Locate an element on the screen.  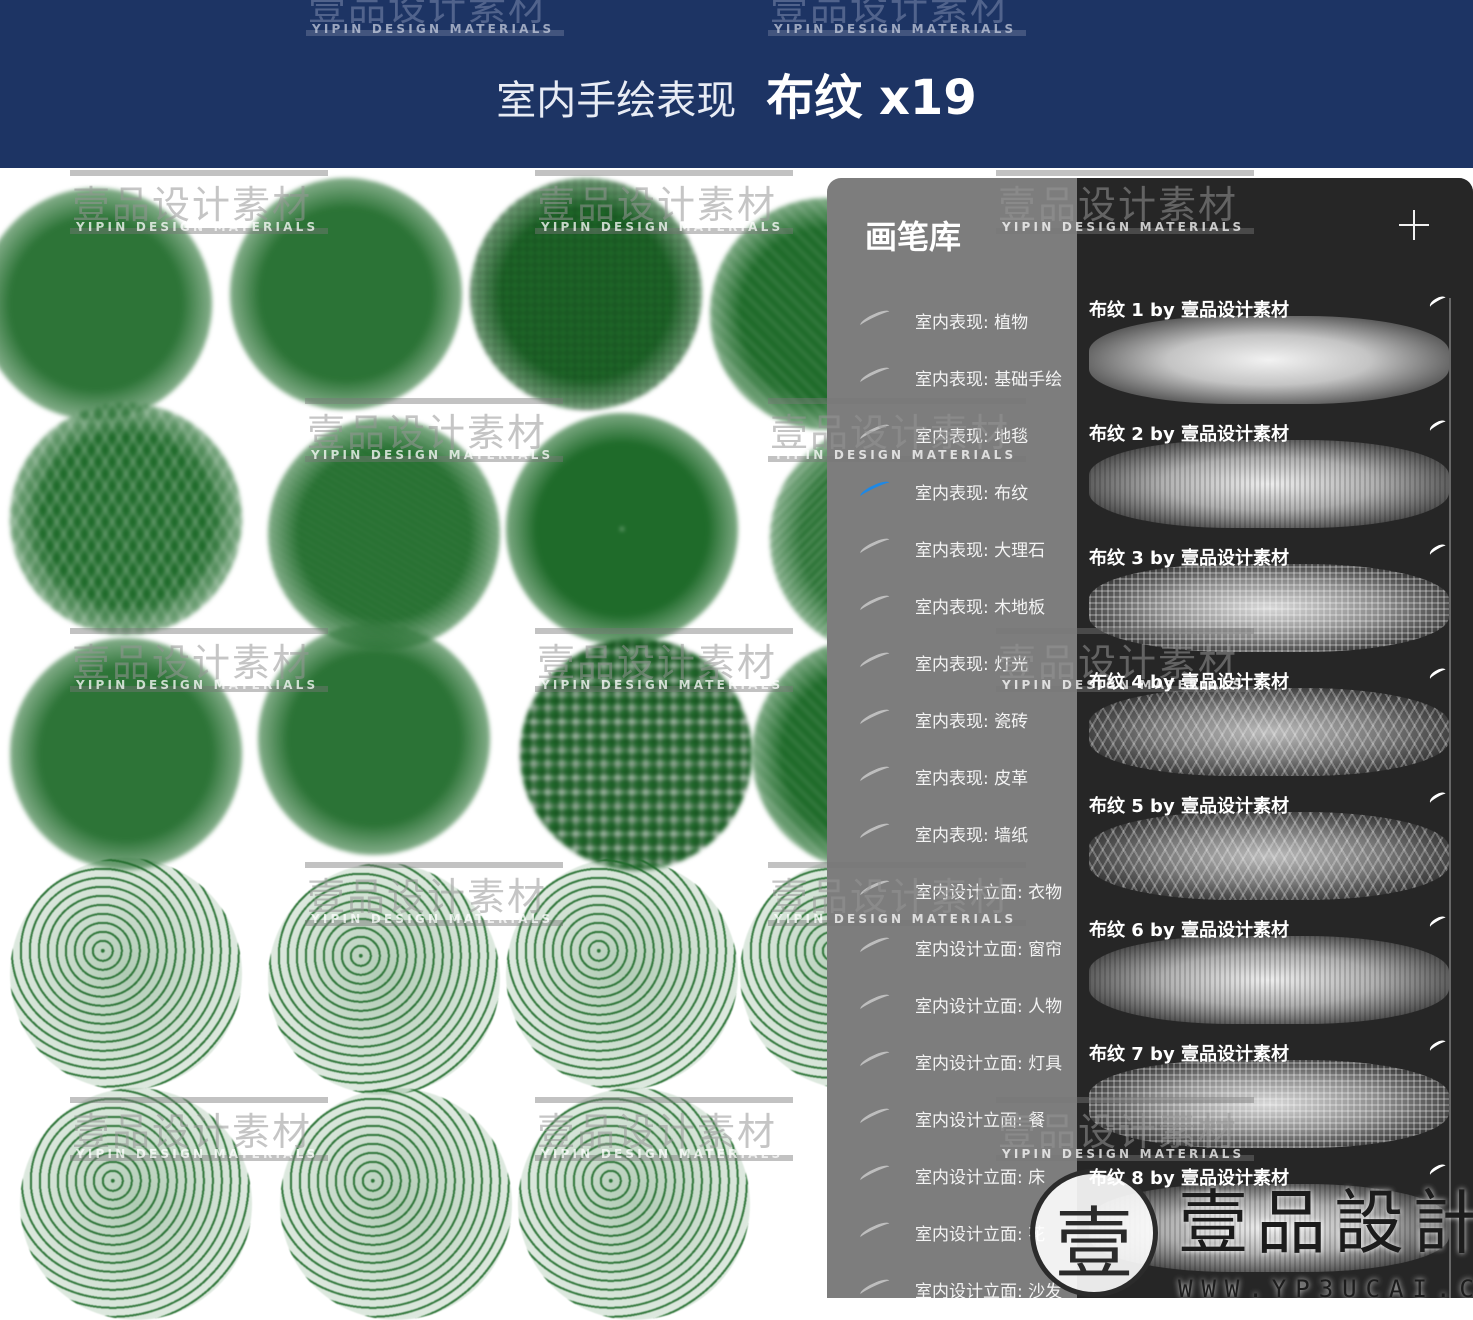
brush-set-label: 室内表现: 植物 is located at coordinates (972, 323).